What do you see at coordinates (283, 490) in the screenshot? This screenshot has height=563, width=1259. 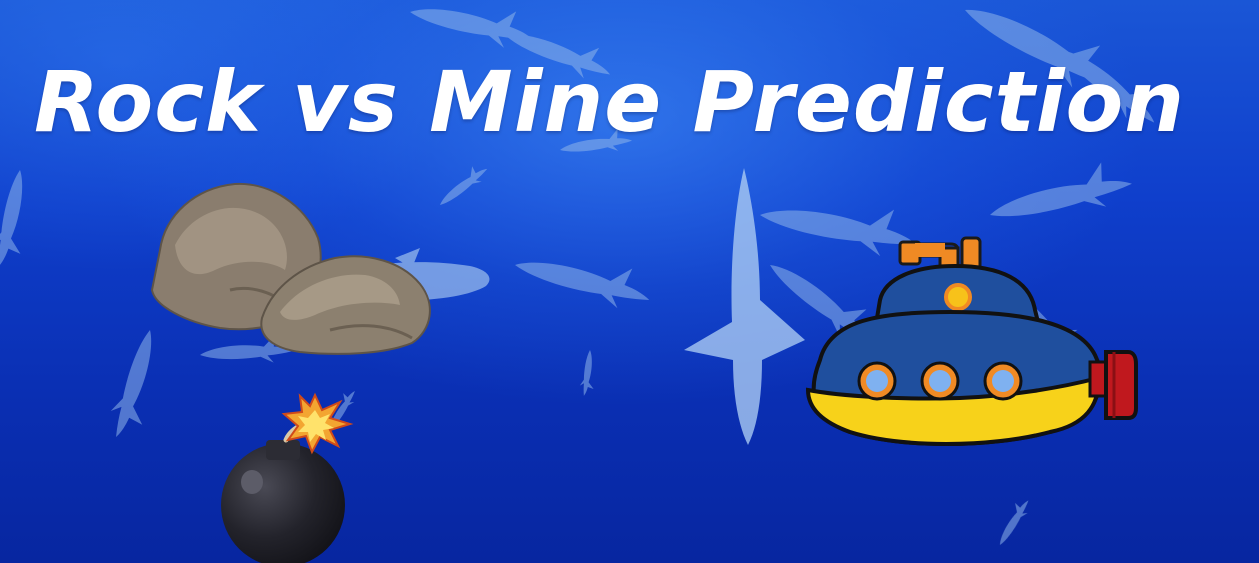 I see `bomb-icon` at bounding box center [283, 490].